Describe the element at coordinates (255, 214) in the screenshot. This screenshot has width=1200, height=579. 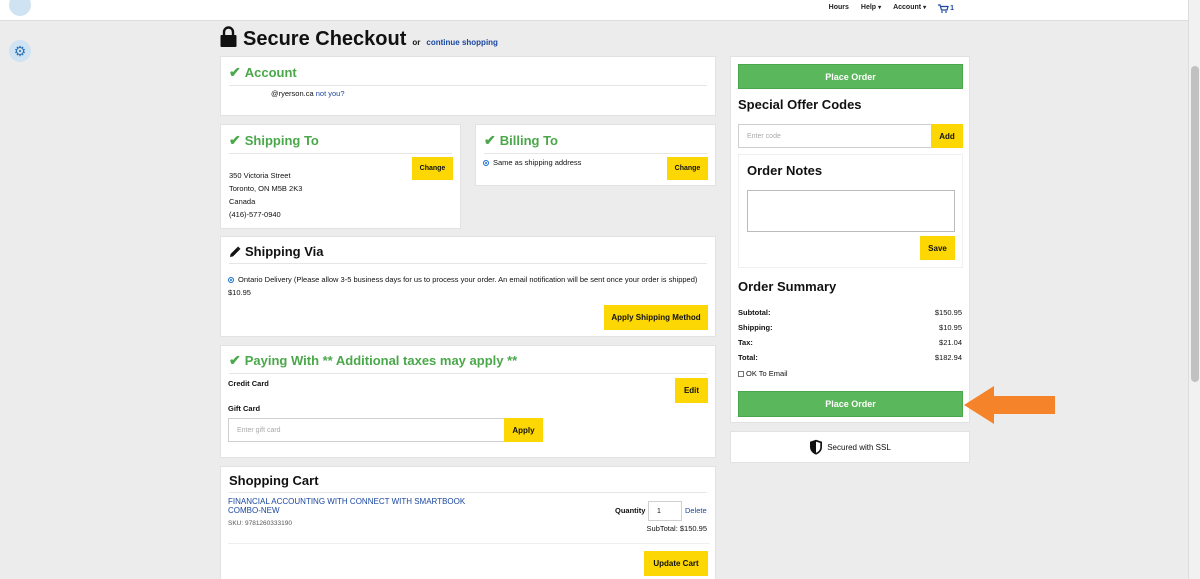
I see `address-phone: (416)-577-0940` at that location.